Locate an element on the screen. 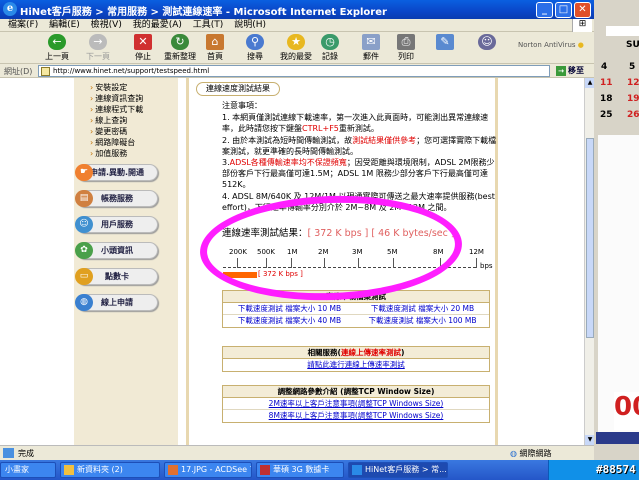  menu-tools: 工具(T) is located at coordinates (208, 25).